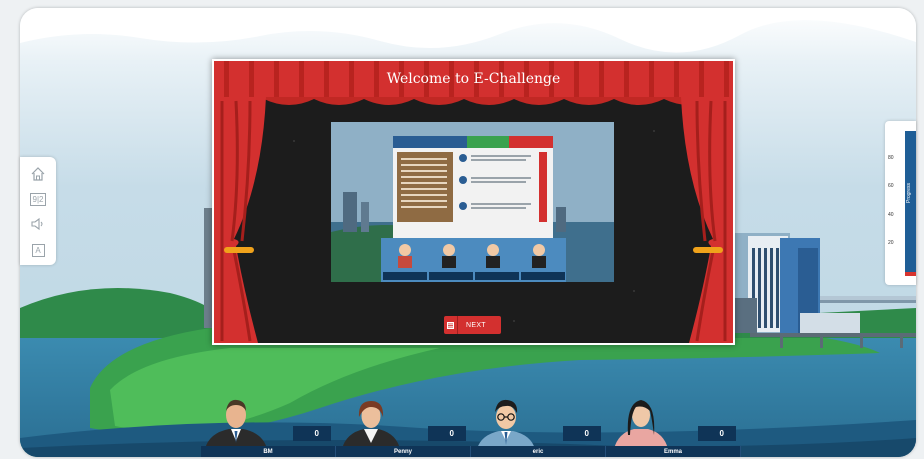 The height and width of the screenshot is (459, 924). Describe the element at coordinates (900, 203) in the screenshot. I see `progress-panel: 80 60 40 20 Progress` at that location.